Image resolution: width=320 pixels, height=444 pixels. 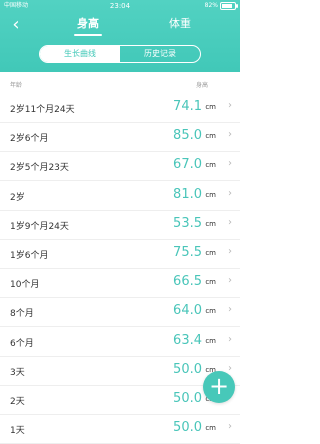 What do you see at coordinates (120, 108) in the screenshot?
I see `list-item: 2岁11个月24天 74.1 cm ›` at bounding box center [120, 108].